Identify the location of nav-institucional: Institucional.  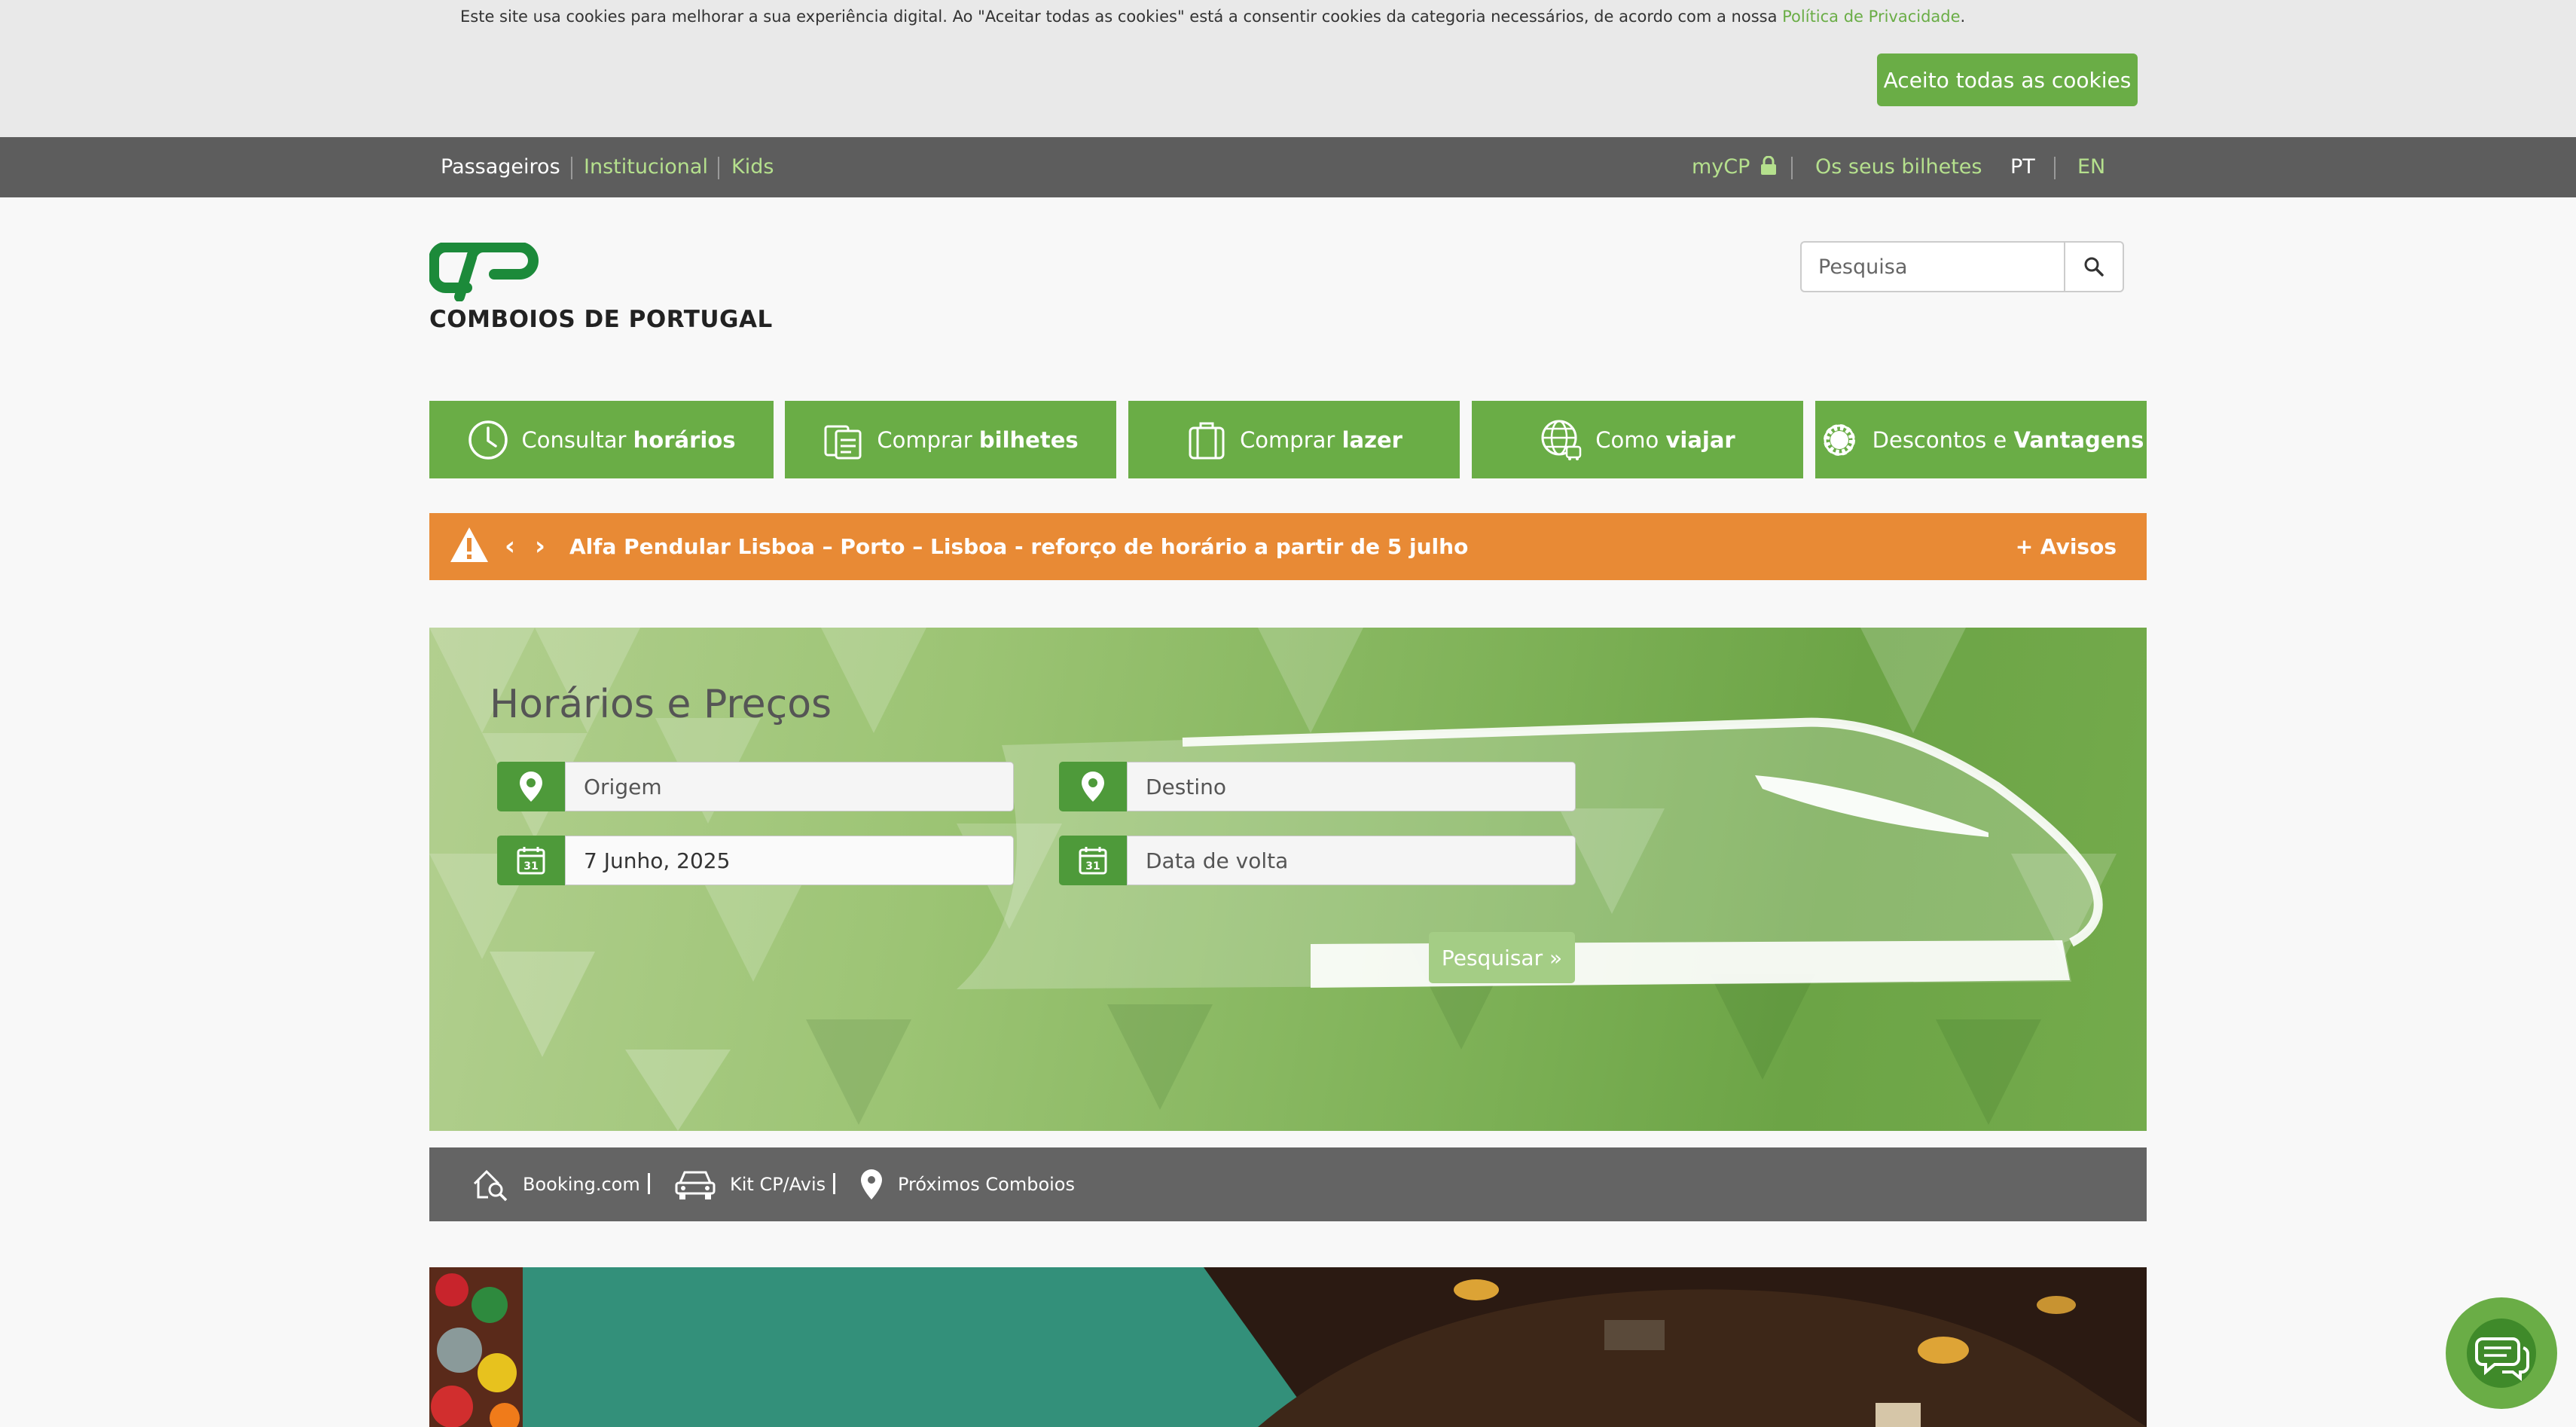
(646, 167).